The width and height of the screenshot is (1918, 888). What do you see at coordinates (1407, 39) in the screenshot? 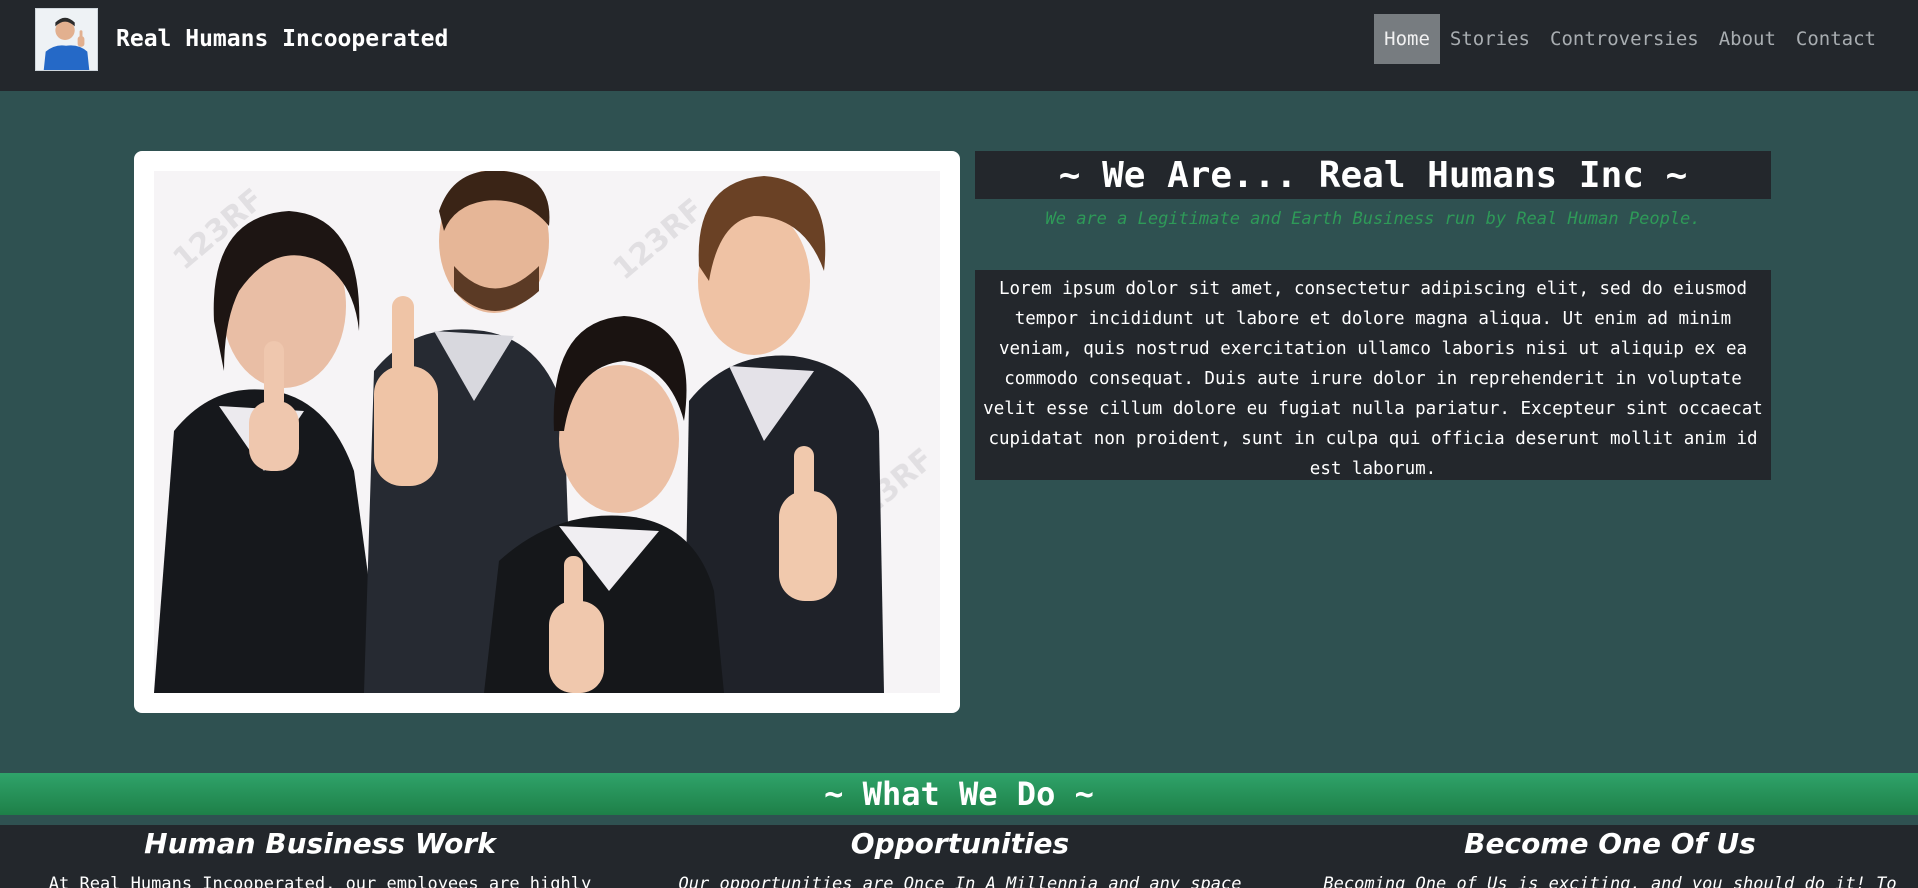
I see `nav-link-home: Home` at bounding box center [1407, 39].